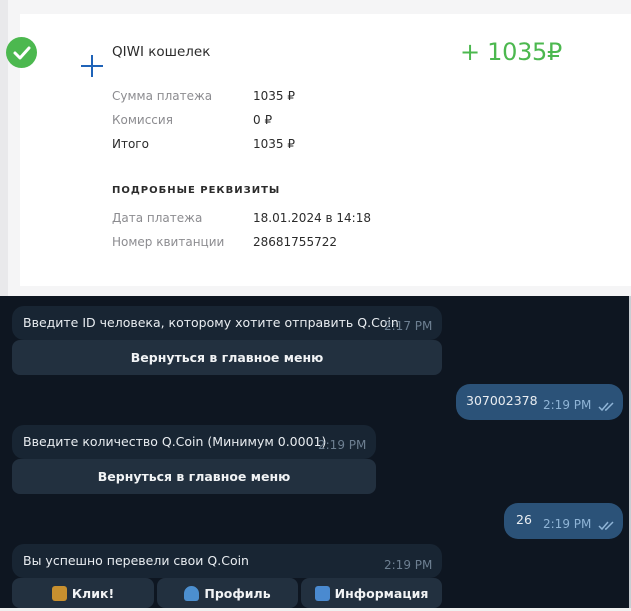 The height and width of the screenshot is (611, 631). What do you see at coordinates (192, 593) in the screenshot?
I see `user-icon` at bounding box center [192, 593].